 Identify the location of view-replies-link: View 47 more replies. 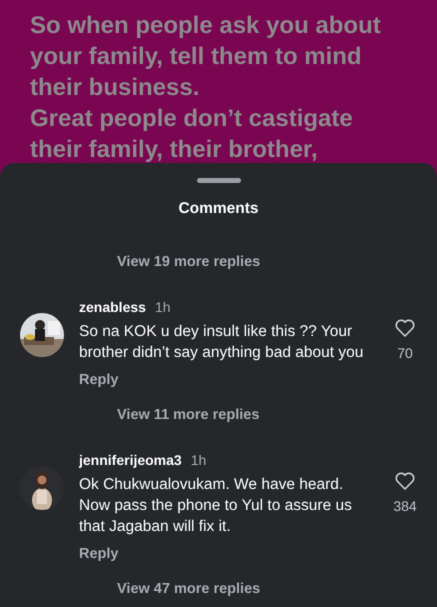
(188, 589).